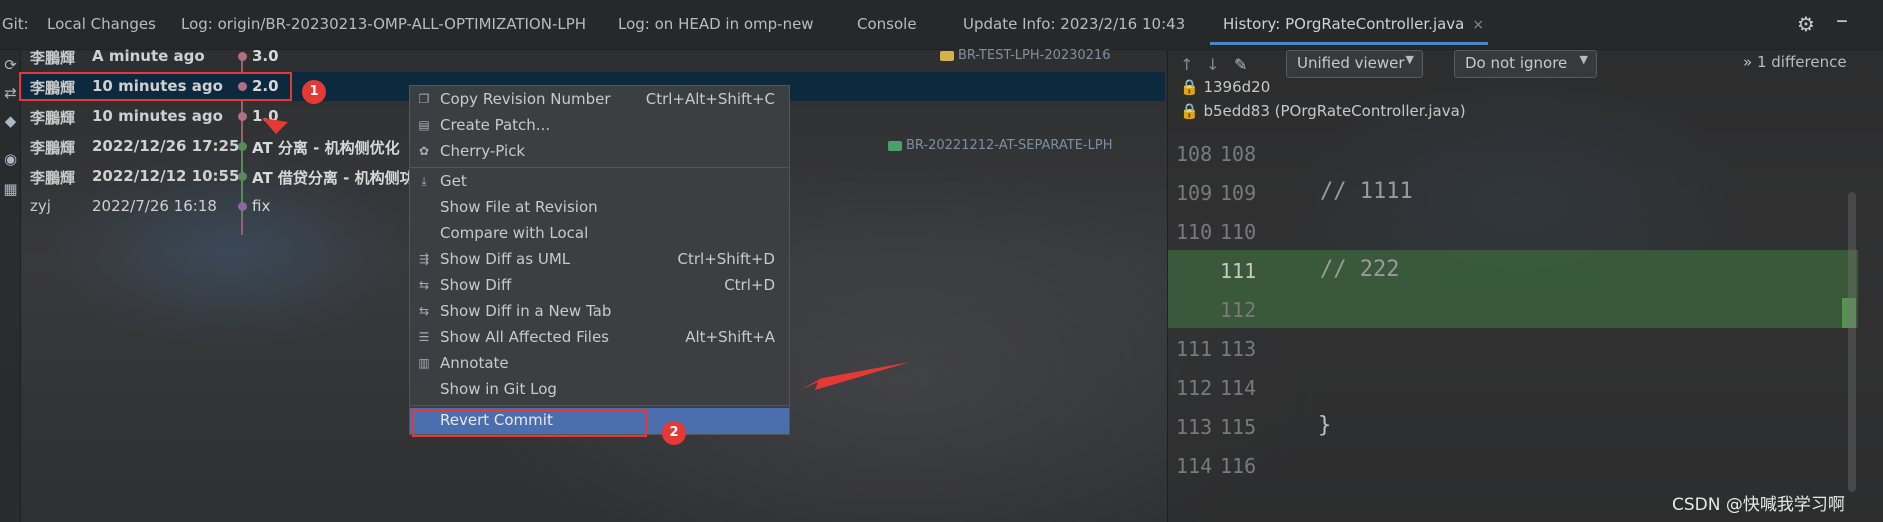 This screenshot has width=1883, height=522. I want to click on menu-item-label: Show in Git Log, so click(498, 389).